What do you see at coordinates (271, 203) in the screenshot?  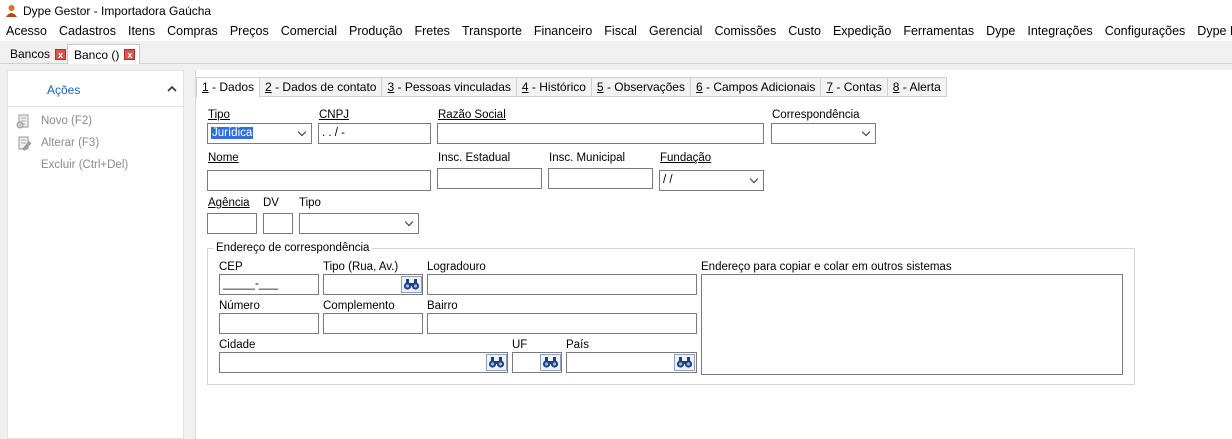 I see `dv-label: DV` at bounding box center [271, 203].